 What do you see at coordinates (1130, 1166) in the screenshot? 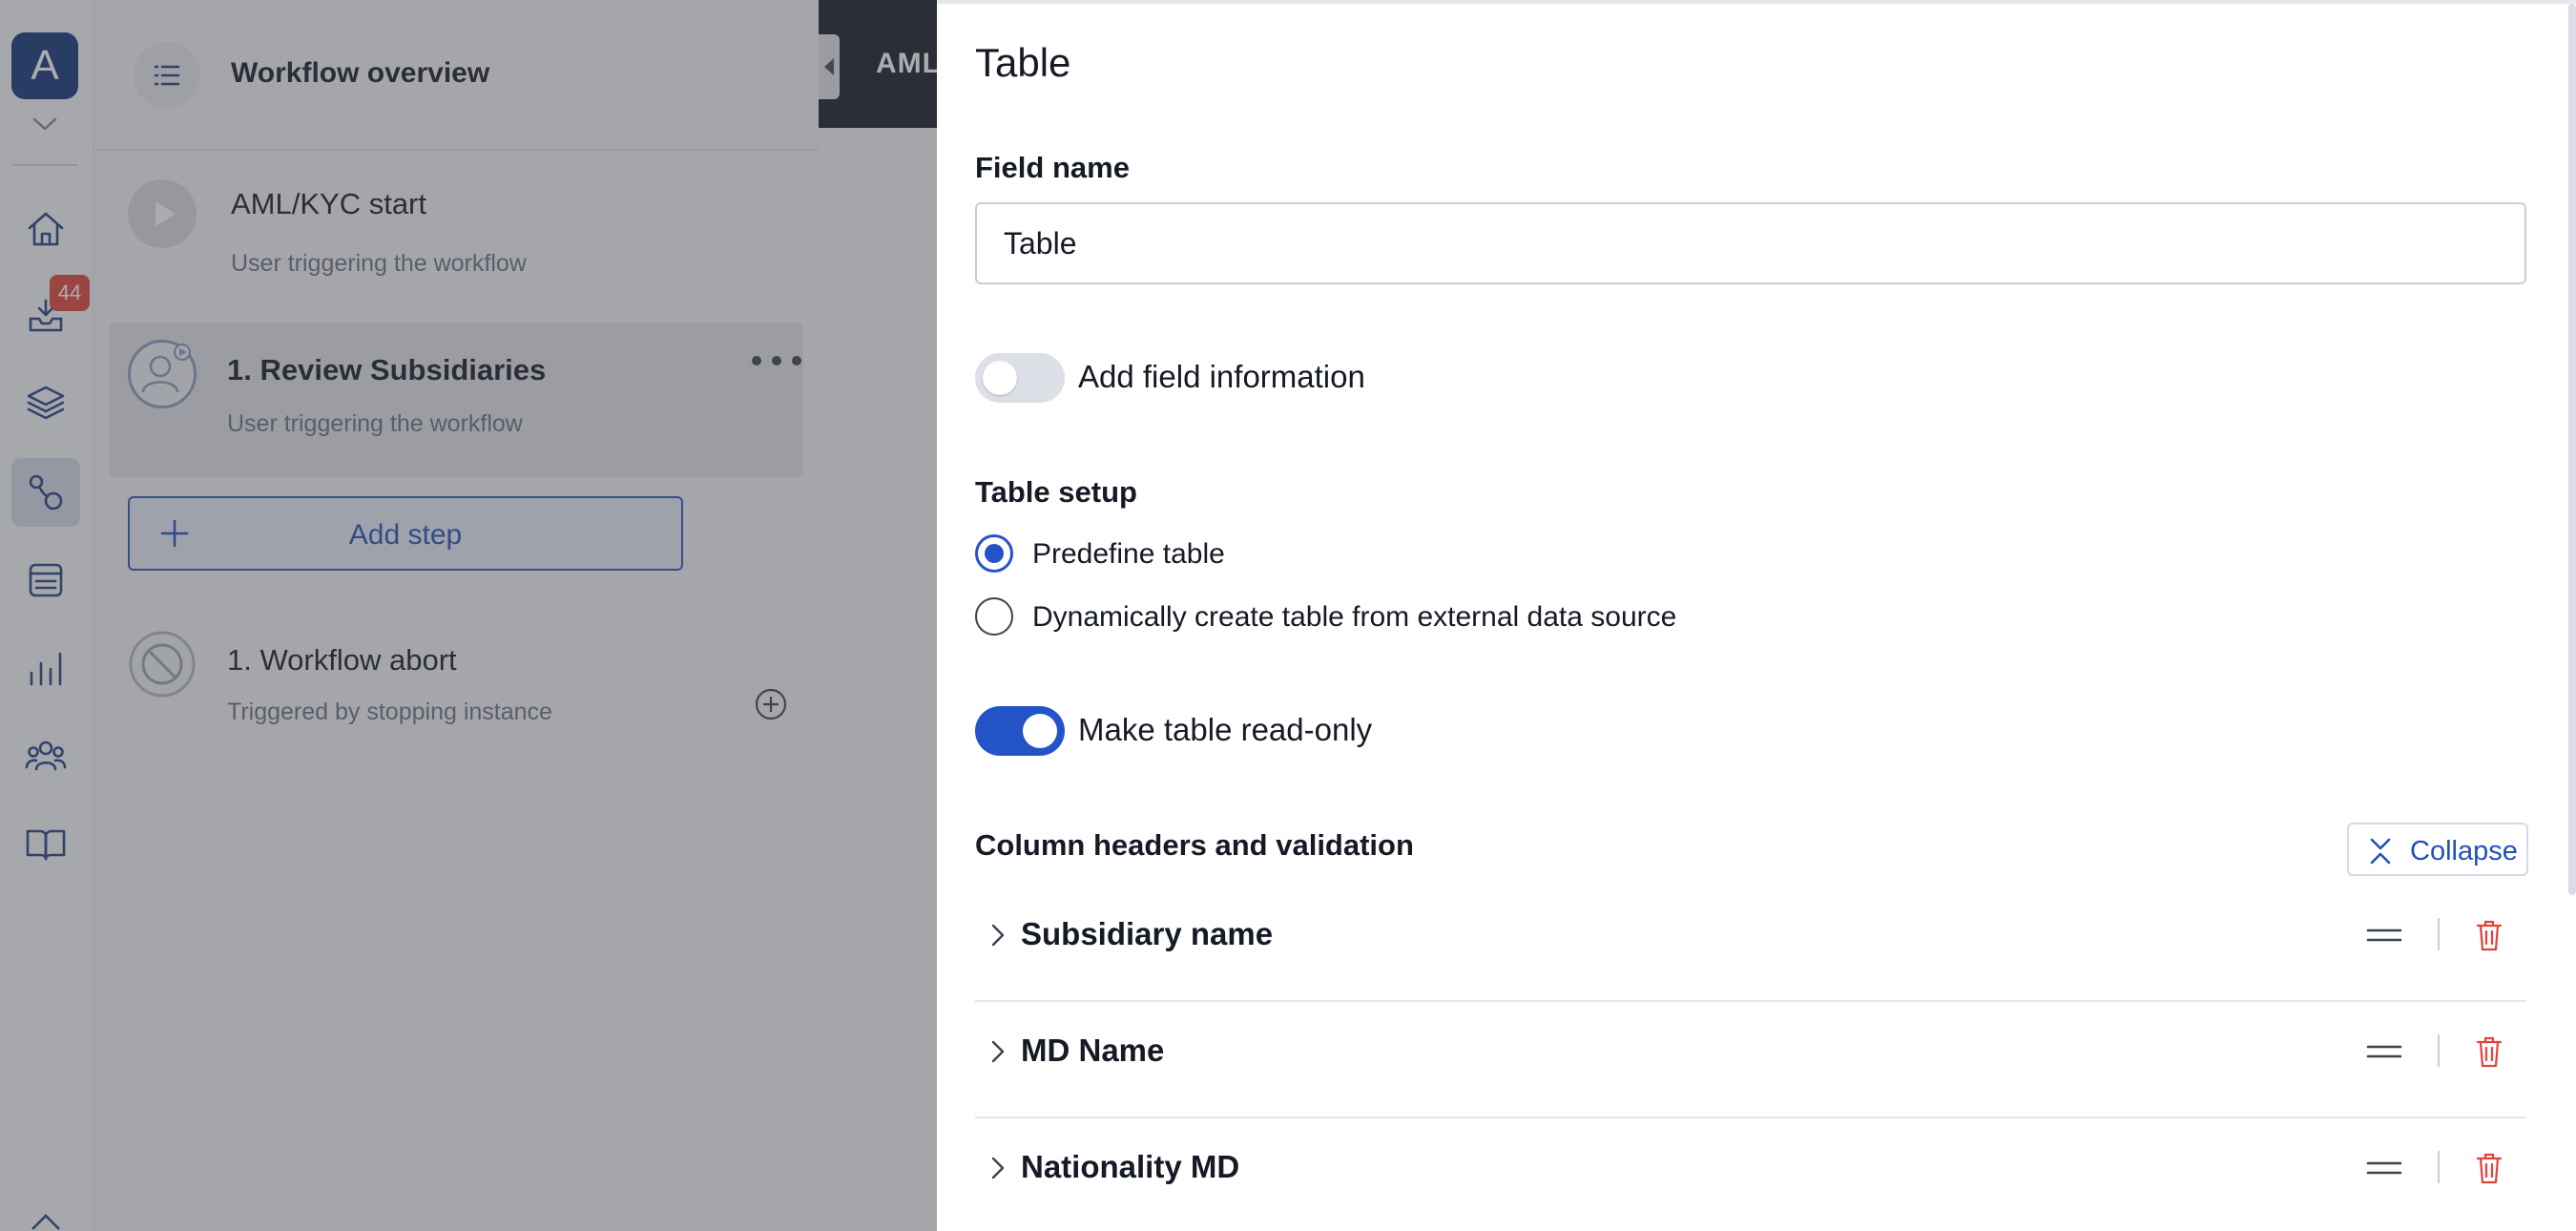
I see `column-name: Nationality MD` at bounding box center [1130, 1166].